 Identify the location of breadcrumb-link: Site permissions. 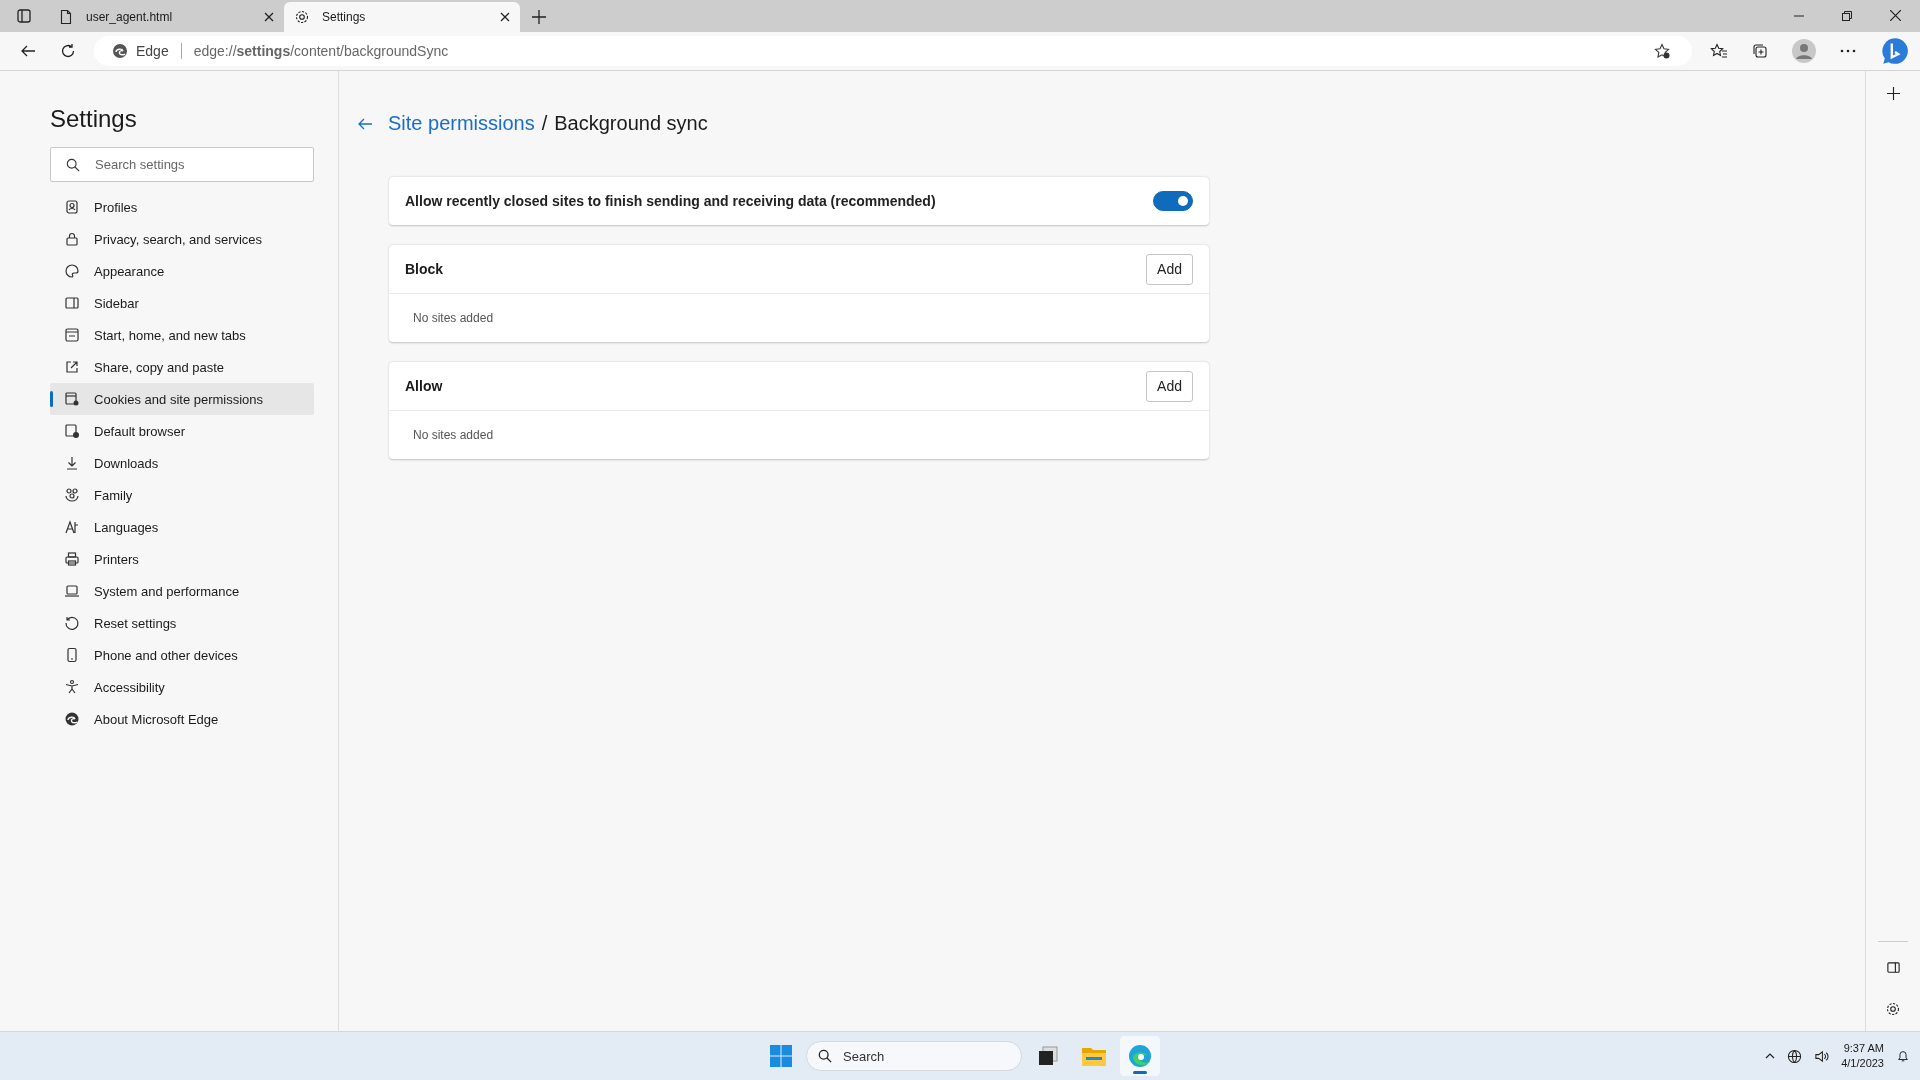
(461, 123).